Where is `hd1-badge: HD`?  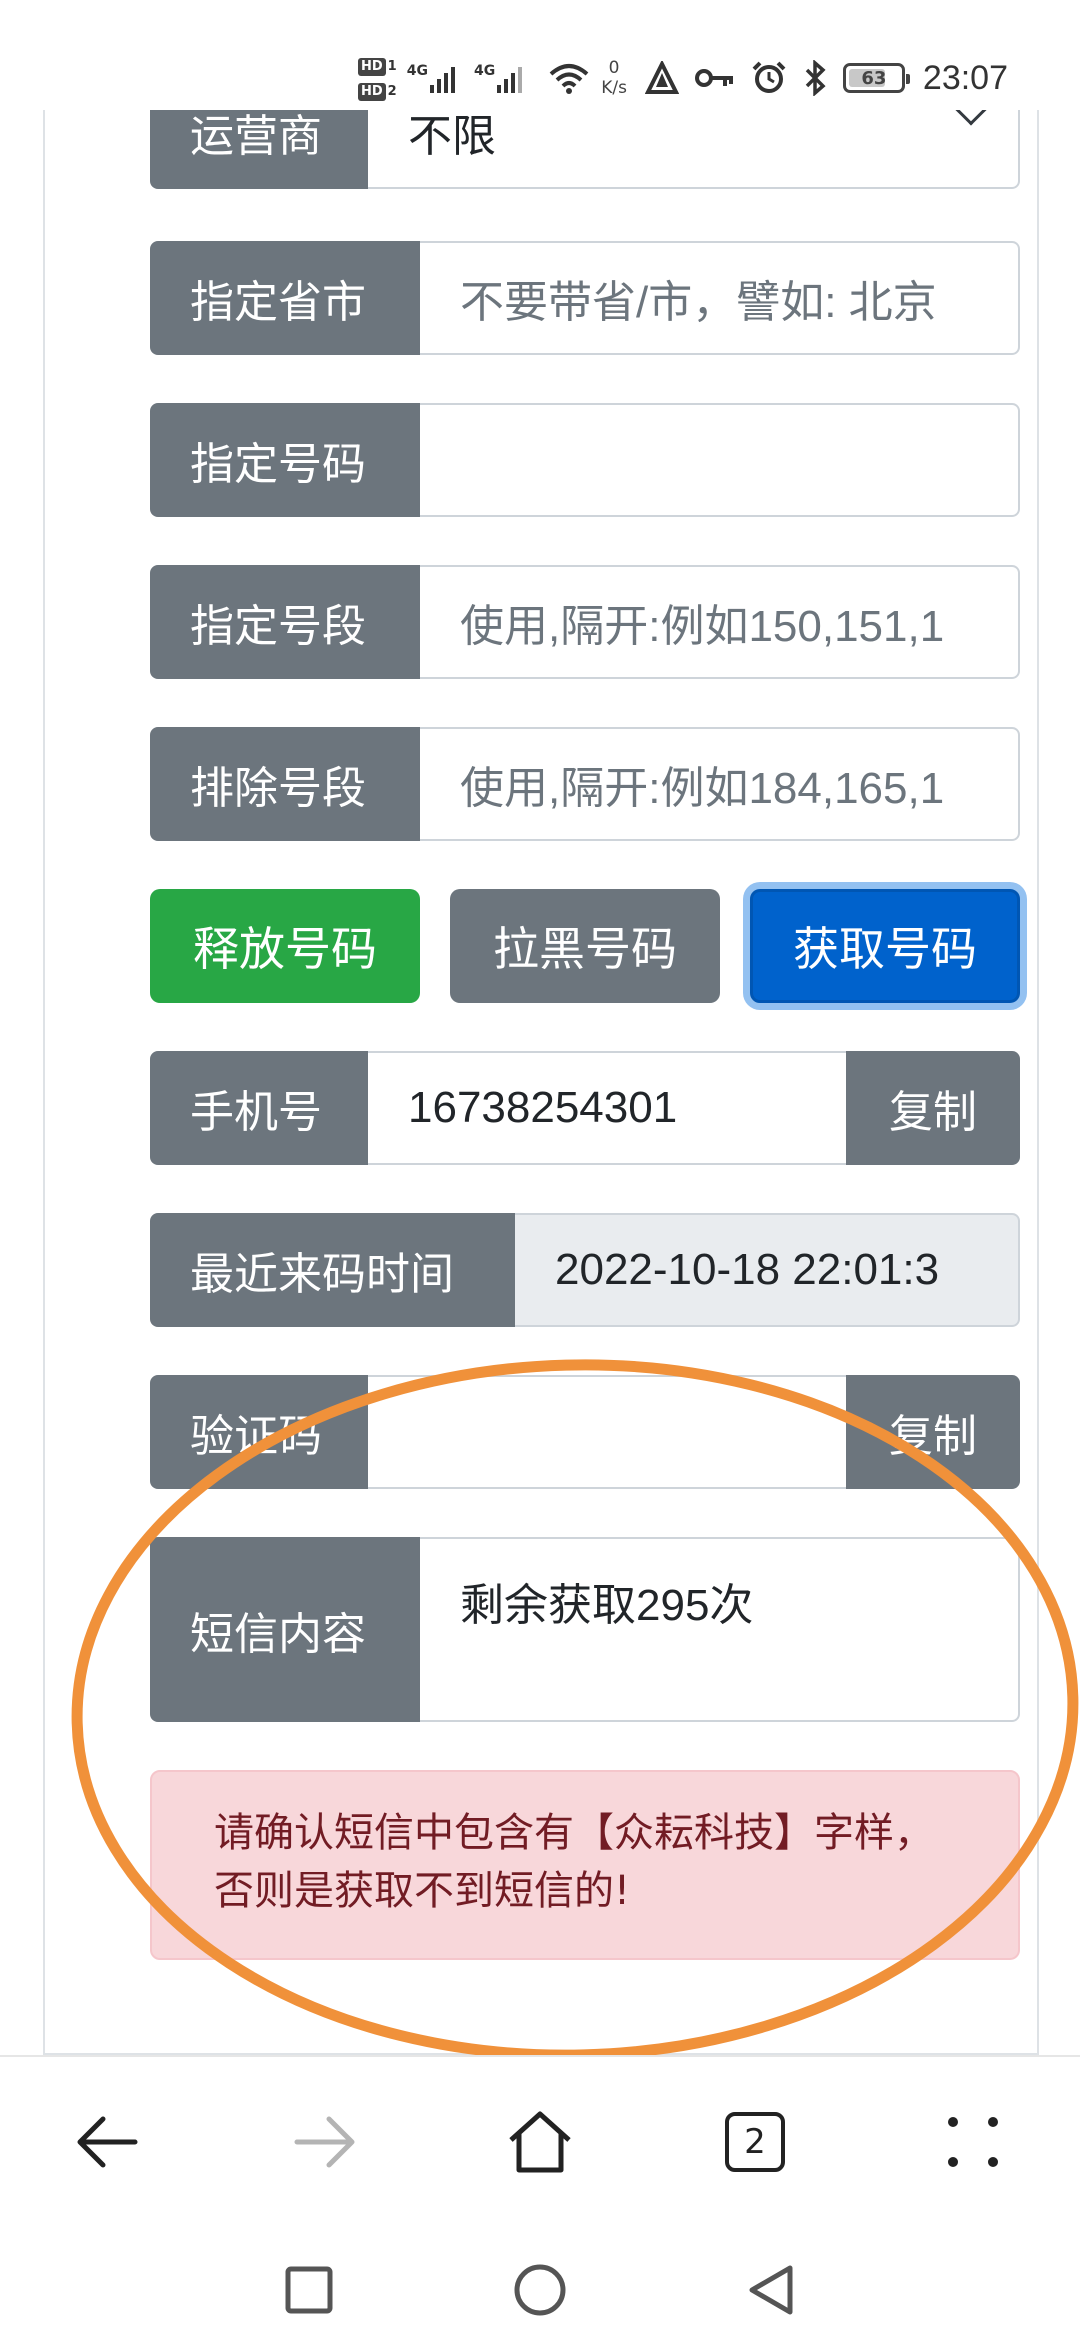 hd1-badge: HD is located at coordinates (372, 67).